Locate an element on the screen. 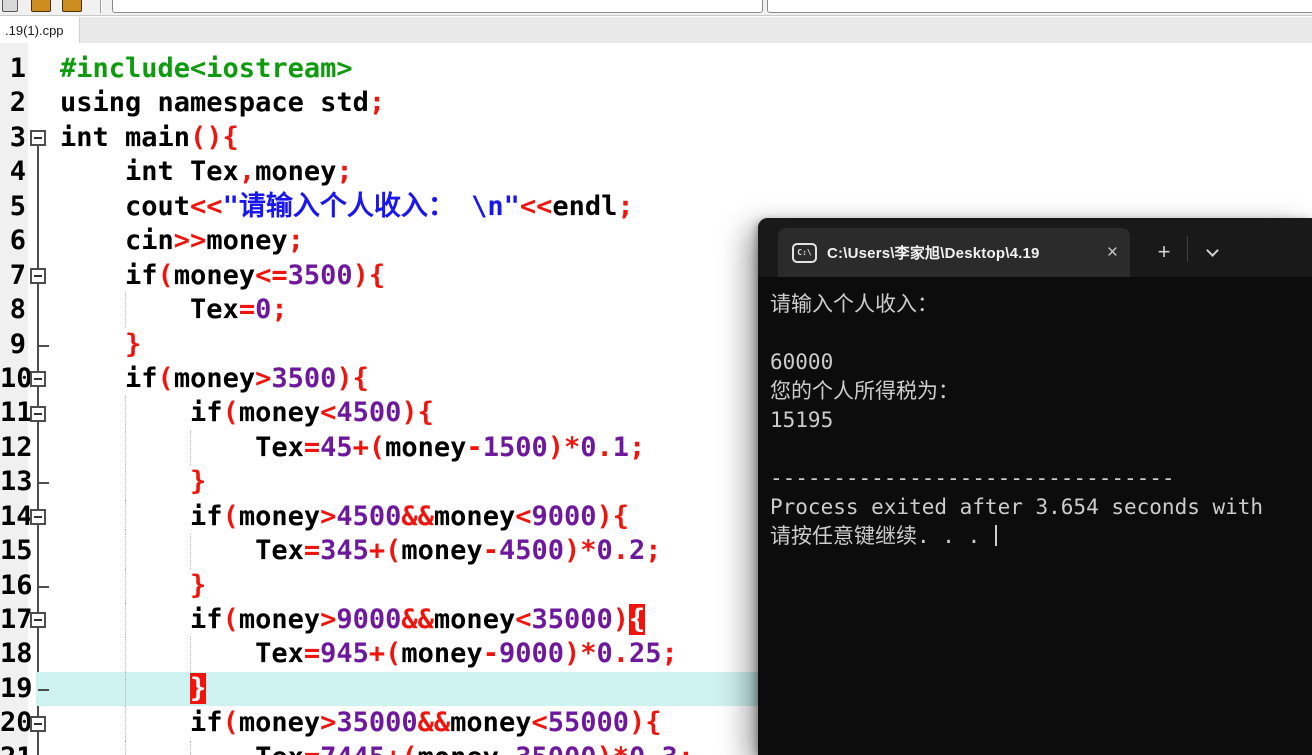 Image resolution: width=1312 pixels, height=755 pixels. code-token: 1500 is located at coordinates (515, 447).